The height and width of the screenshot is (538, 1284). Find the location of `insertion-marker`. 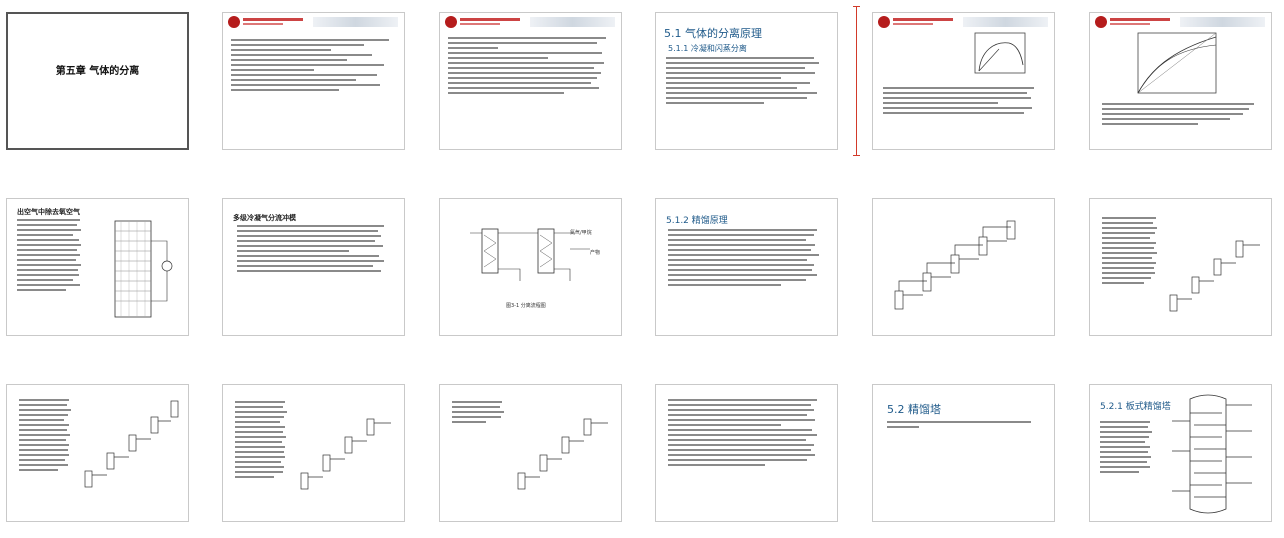

insertion-marker is located at coordinates (856, 81).